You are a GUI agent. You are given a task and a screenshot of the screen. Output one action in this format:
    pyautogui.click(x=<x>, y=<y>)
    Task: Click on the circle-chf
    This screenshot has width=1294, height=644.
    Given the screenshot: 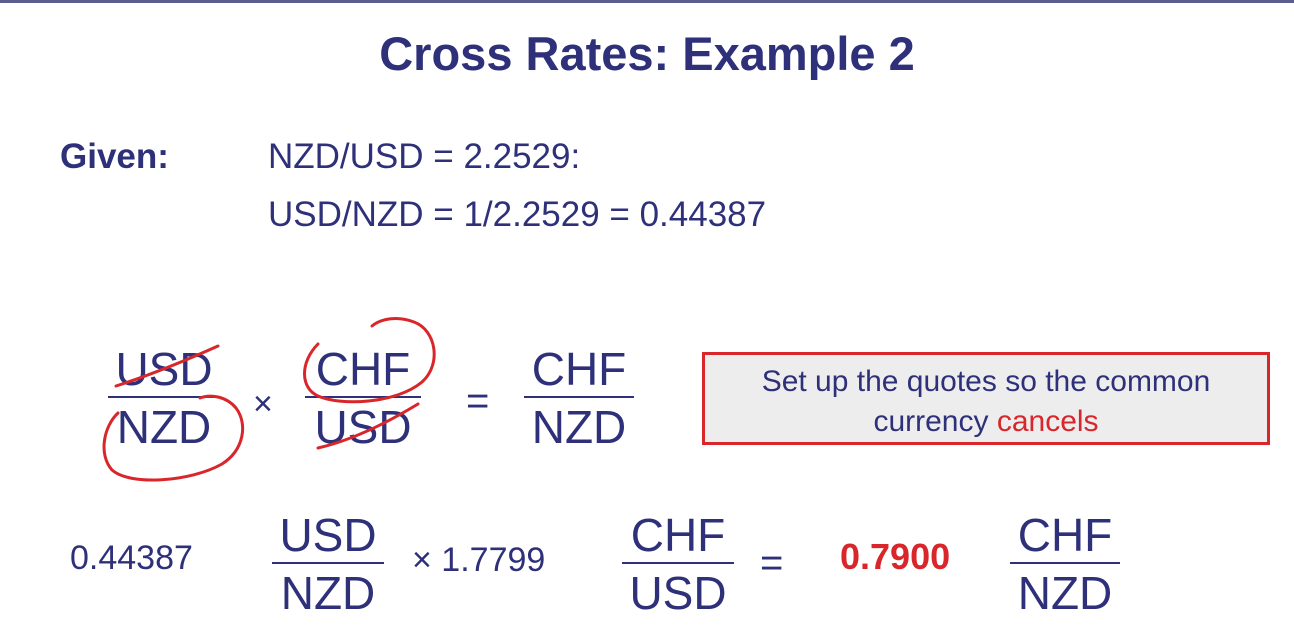 What is the action you would take?
    pyautogui.click(x=369, y=360)
    